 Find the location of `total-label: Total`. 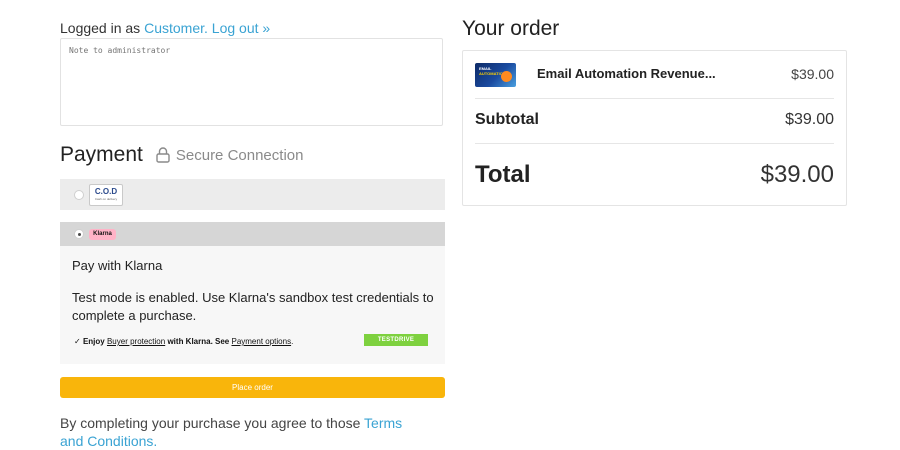

total-label: Total is located at coordinates (503, 174).